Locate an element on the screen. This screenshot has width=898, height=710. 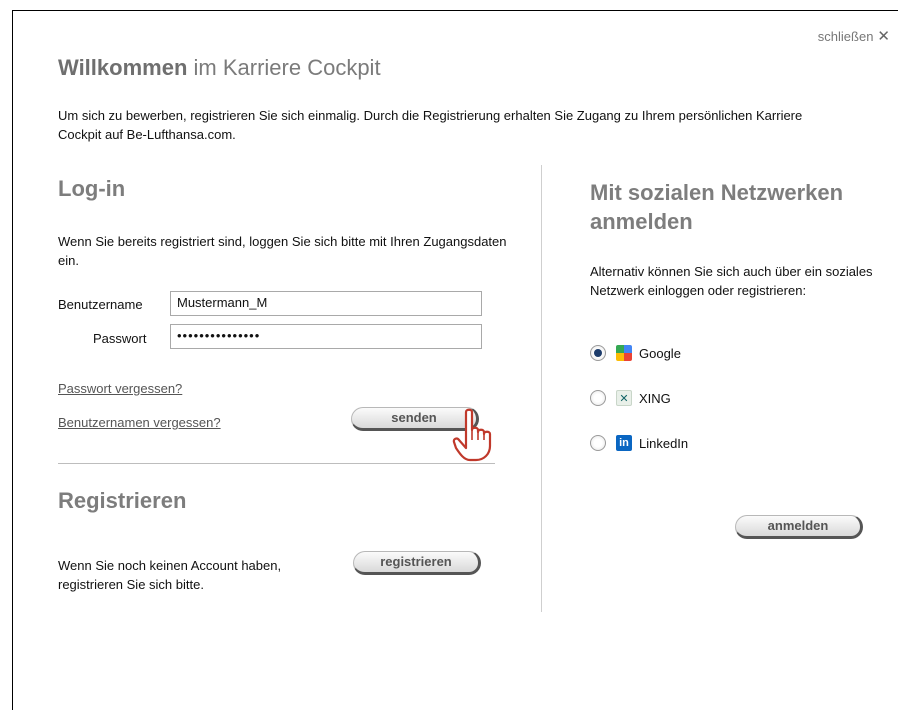
register-heading: Registrieren is located at coordinates (122, 500).